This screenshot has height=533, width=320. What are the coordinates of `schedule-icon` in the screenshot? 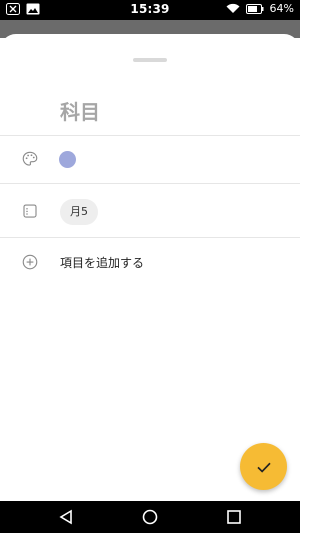 It's located at (30, 211).